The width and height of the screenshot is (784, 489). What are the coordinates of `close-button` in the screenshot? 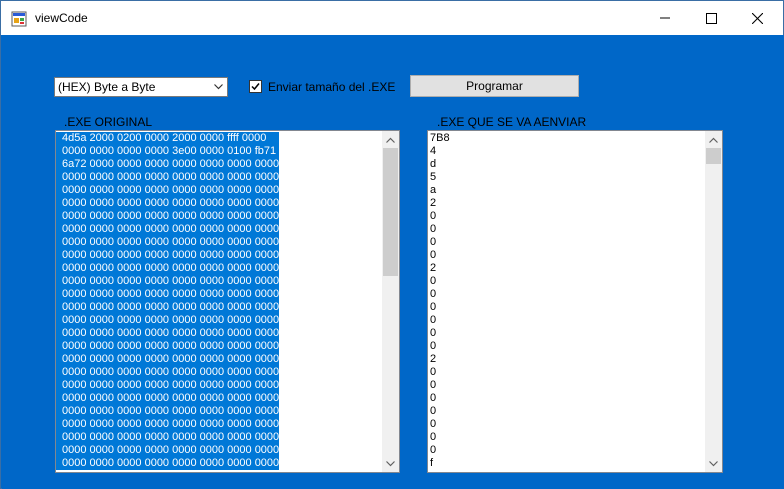 It's located at (757, 18).